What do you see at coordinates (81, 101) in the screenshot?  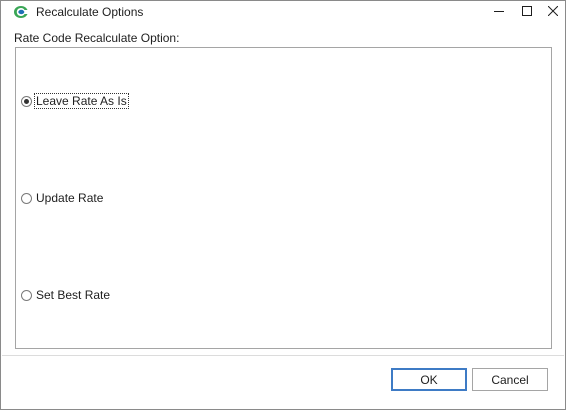 I see `radio-label: Leave Rate As Is` at bounding box center [81, 101].